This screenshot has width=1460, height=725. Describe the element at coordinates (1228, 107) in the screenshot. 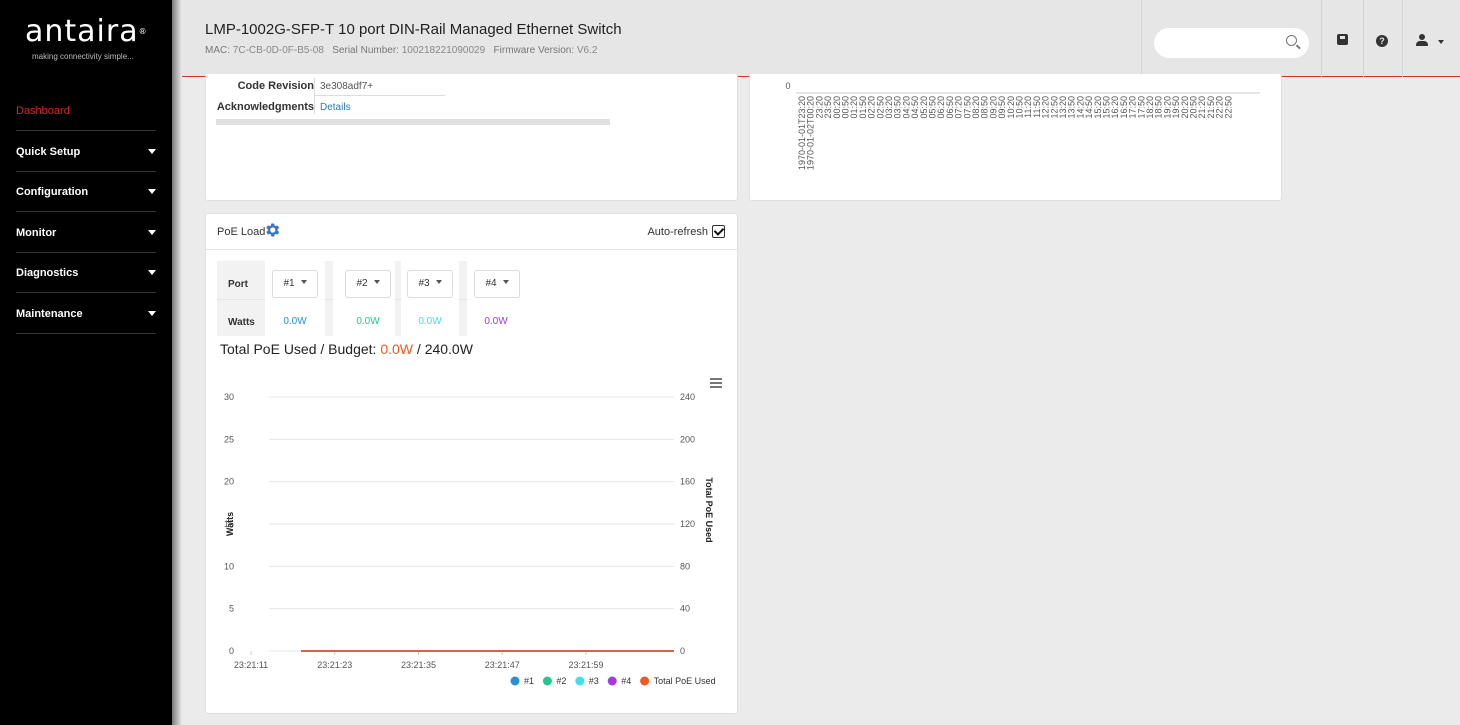

I see `traffic-x-tick-label: 22:50` at that location.